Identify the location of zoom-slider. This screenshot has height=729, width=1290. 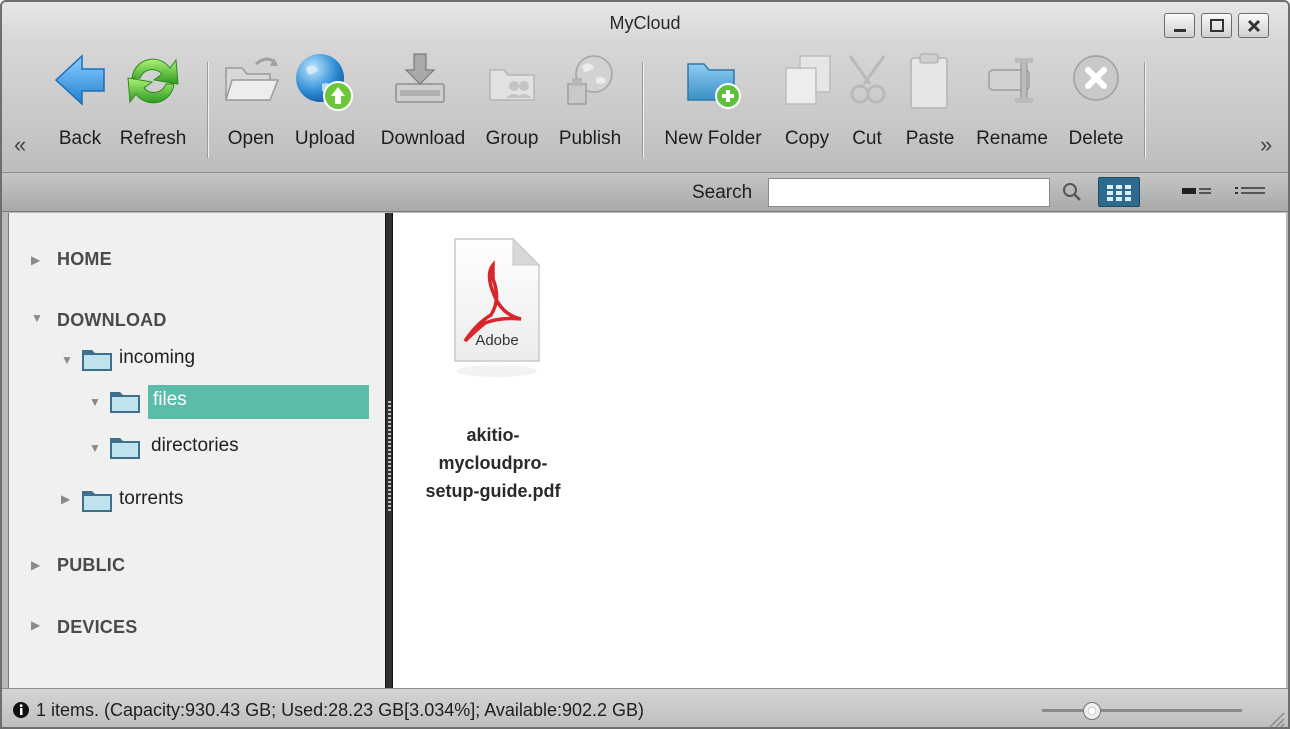
(1142, 711).